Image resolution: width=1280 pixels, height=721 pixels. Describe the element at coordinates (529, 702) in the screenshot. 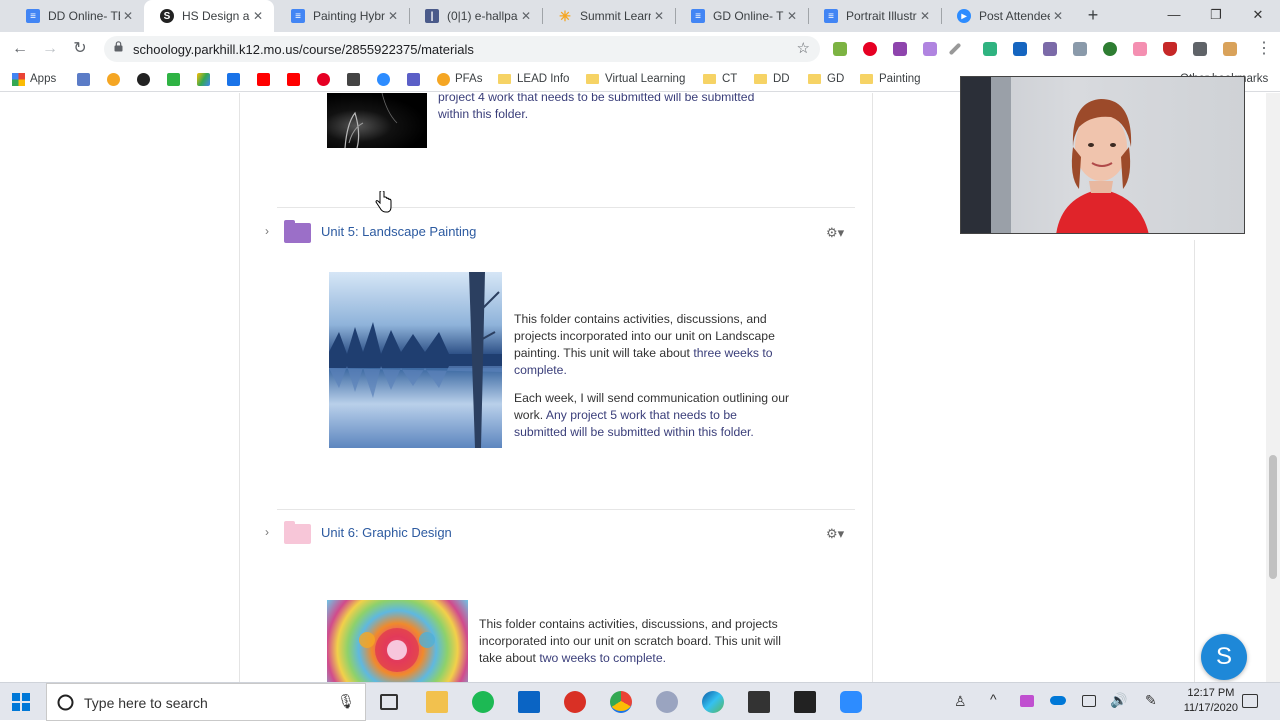

I see `outlook-icon` at that location.